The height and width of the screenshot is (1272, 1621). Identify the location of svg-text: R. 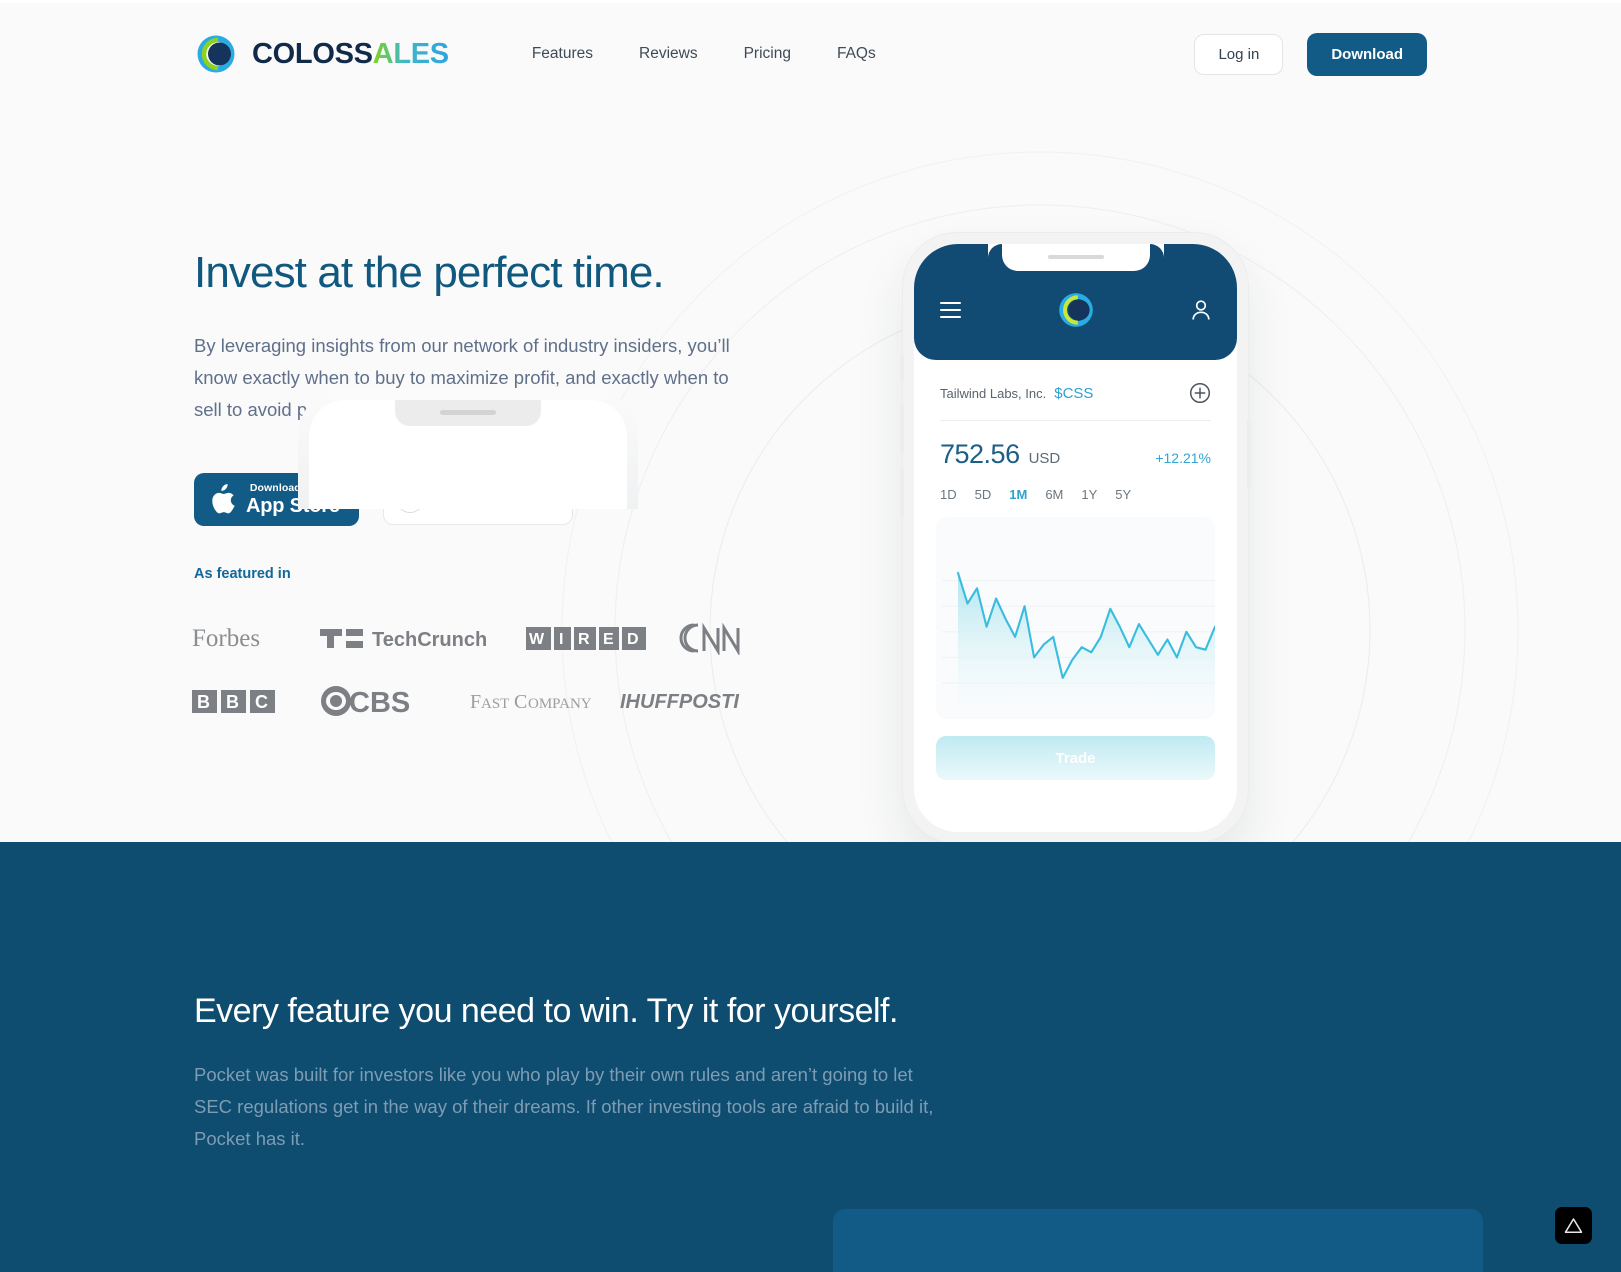
(584, 639).